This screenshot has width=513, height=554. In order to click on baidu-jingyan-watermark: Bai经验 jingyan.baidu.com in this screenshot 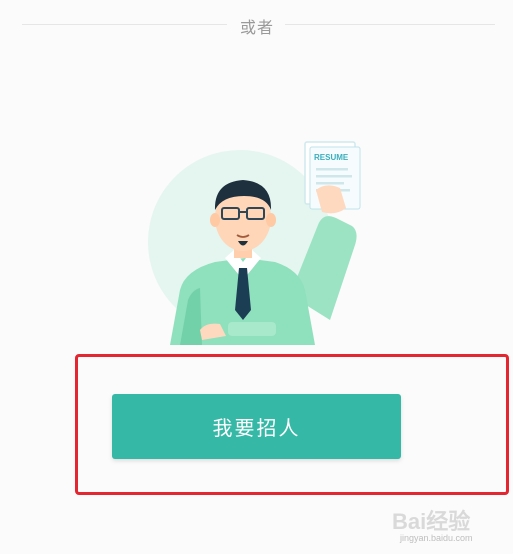, I will do `click(451, 523)`.